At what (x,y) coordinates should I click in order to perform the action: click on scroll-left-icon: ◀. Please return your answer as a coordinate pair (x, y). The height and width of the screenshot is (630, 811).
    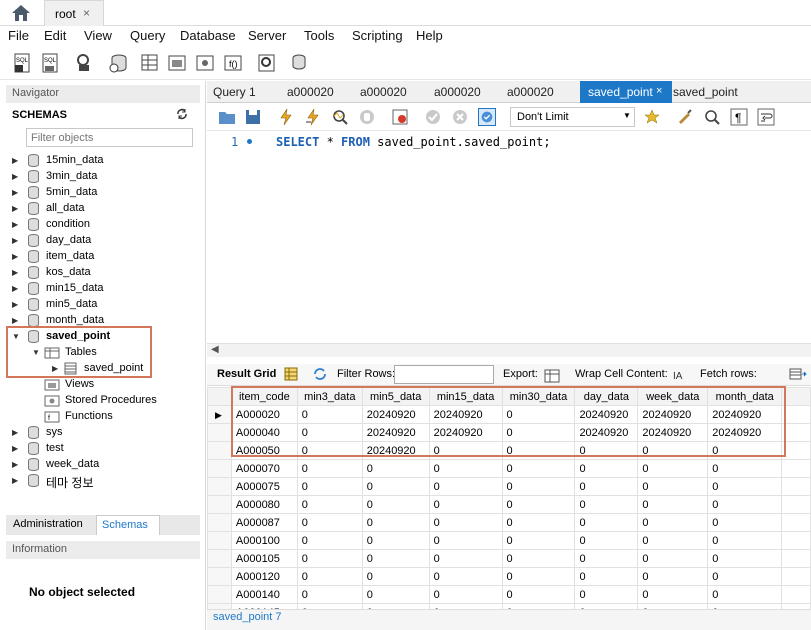
    Looking at the image, I should click on (215, 349).